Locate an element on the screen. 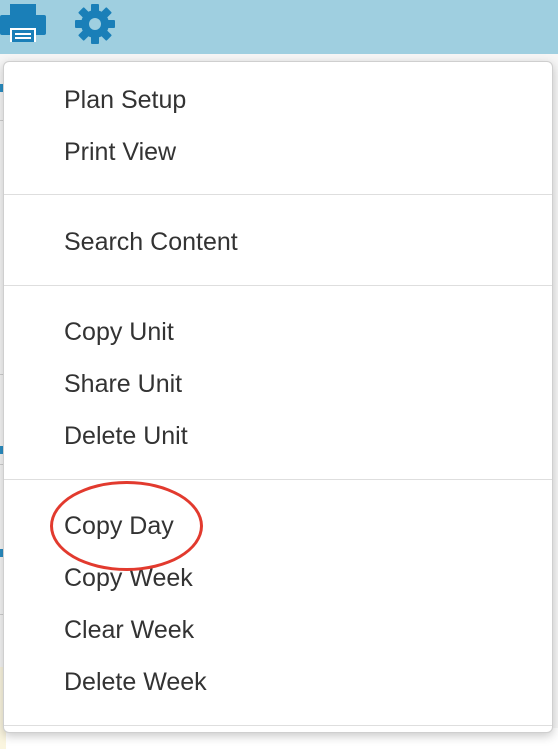  menu-item-plan-setup: Plan Setup is located at coordinates (125, 100).